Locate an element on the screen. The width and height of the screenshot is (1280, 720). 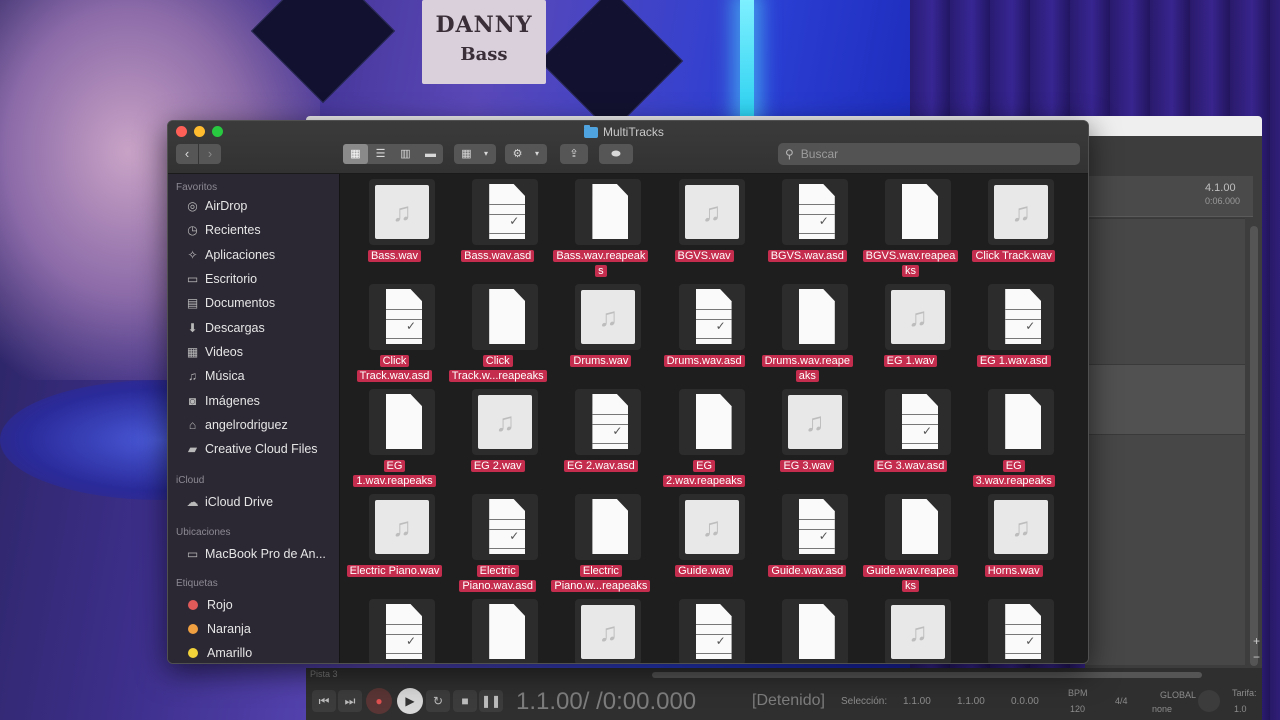
sidebar-item: ✧ Aplicaciones is located at coordinates (259, 255).